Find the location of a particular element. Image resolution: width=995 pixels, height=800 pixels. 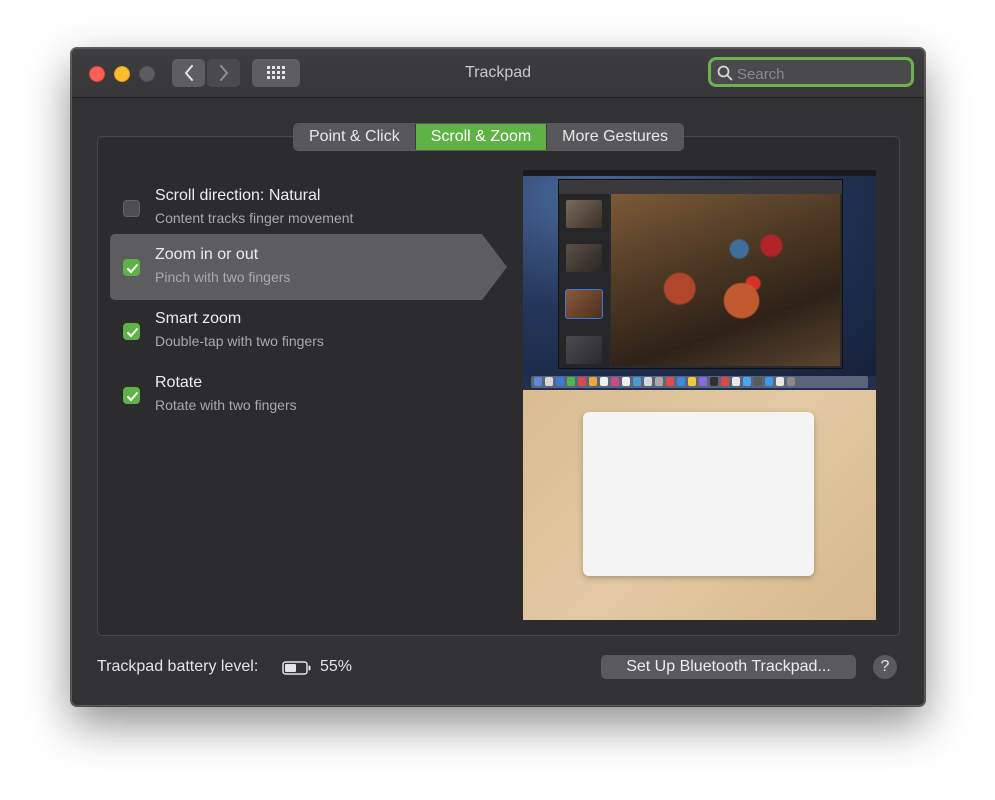

option-subtitle: Pinch with two fingers is located at coordinates (223, 277).